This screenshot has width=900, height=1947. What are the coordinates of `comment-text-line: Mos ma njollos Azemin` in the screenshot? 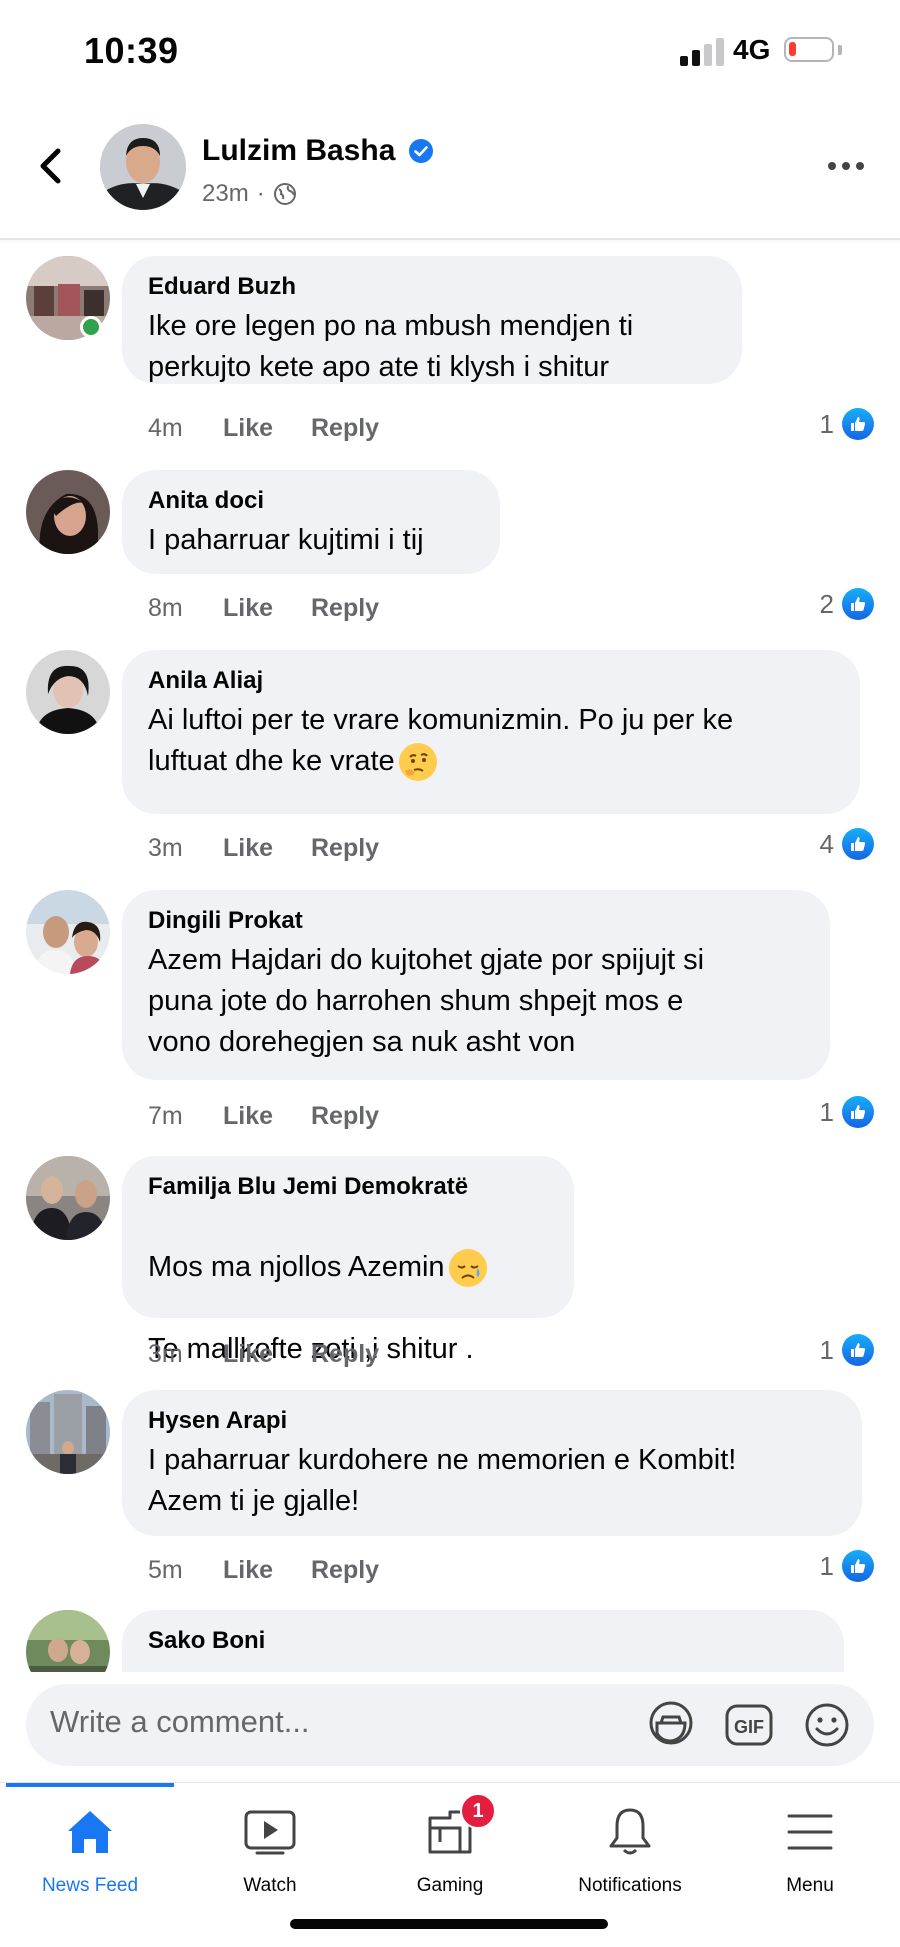 It's located at (348, 1267).